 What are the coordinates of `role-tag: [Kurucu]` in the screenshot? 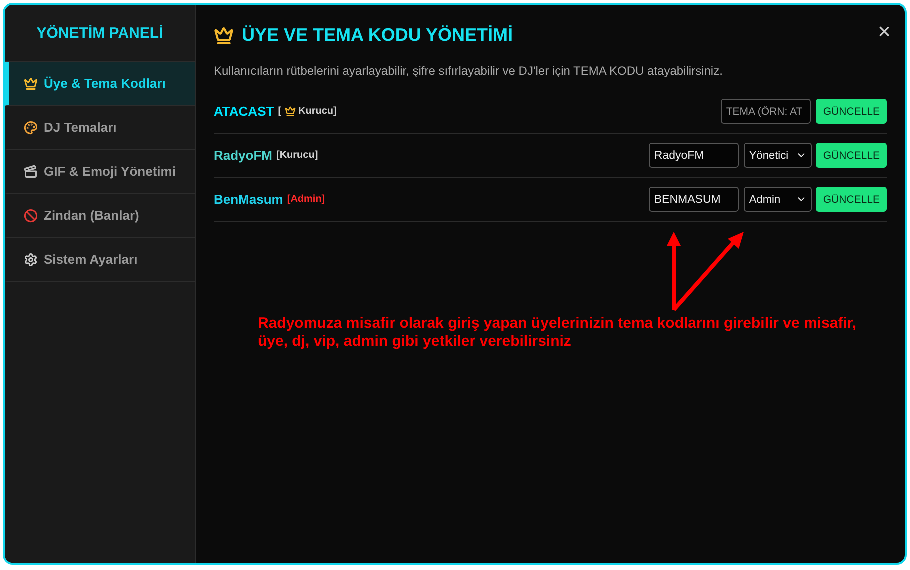 It's located at (297, 155).